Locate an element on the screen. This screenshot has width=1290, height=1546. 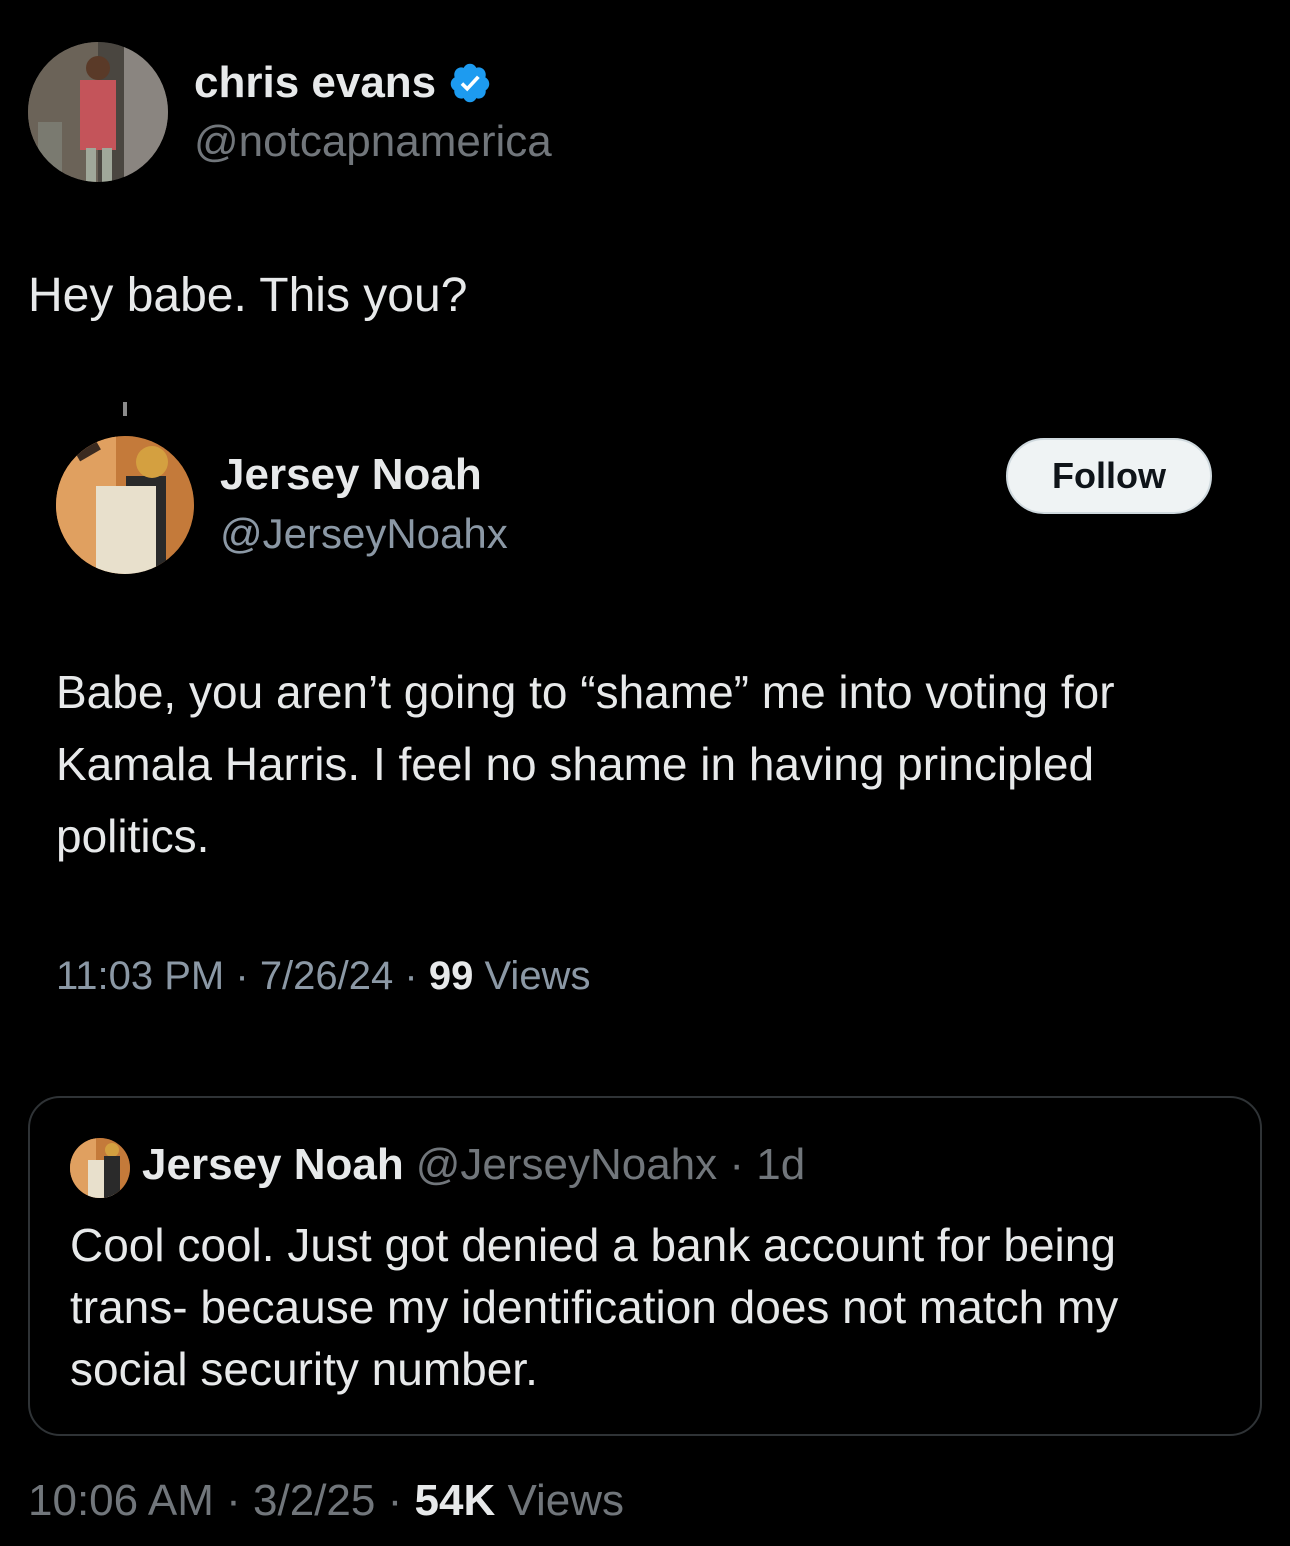
quote-age: 1d is located at coordinates (781, 1164).